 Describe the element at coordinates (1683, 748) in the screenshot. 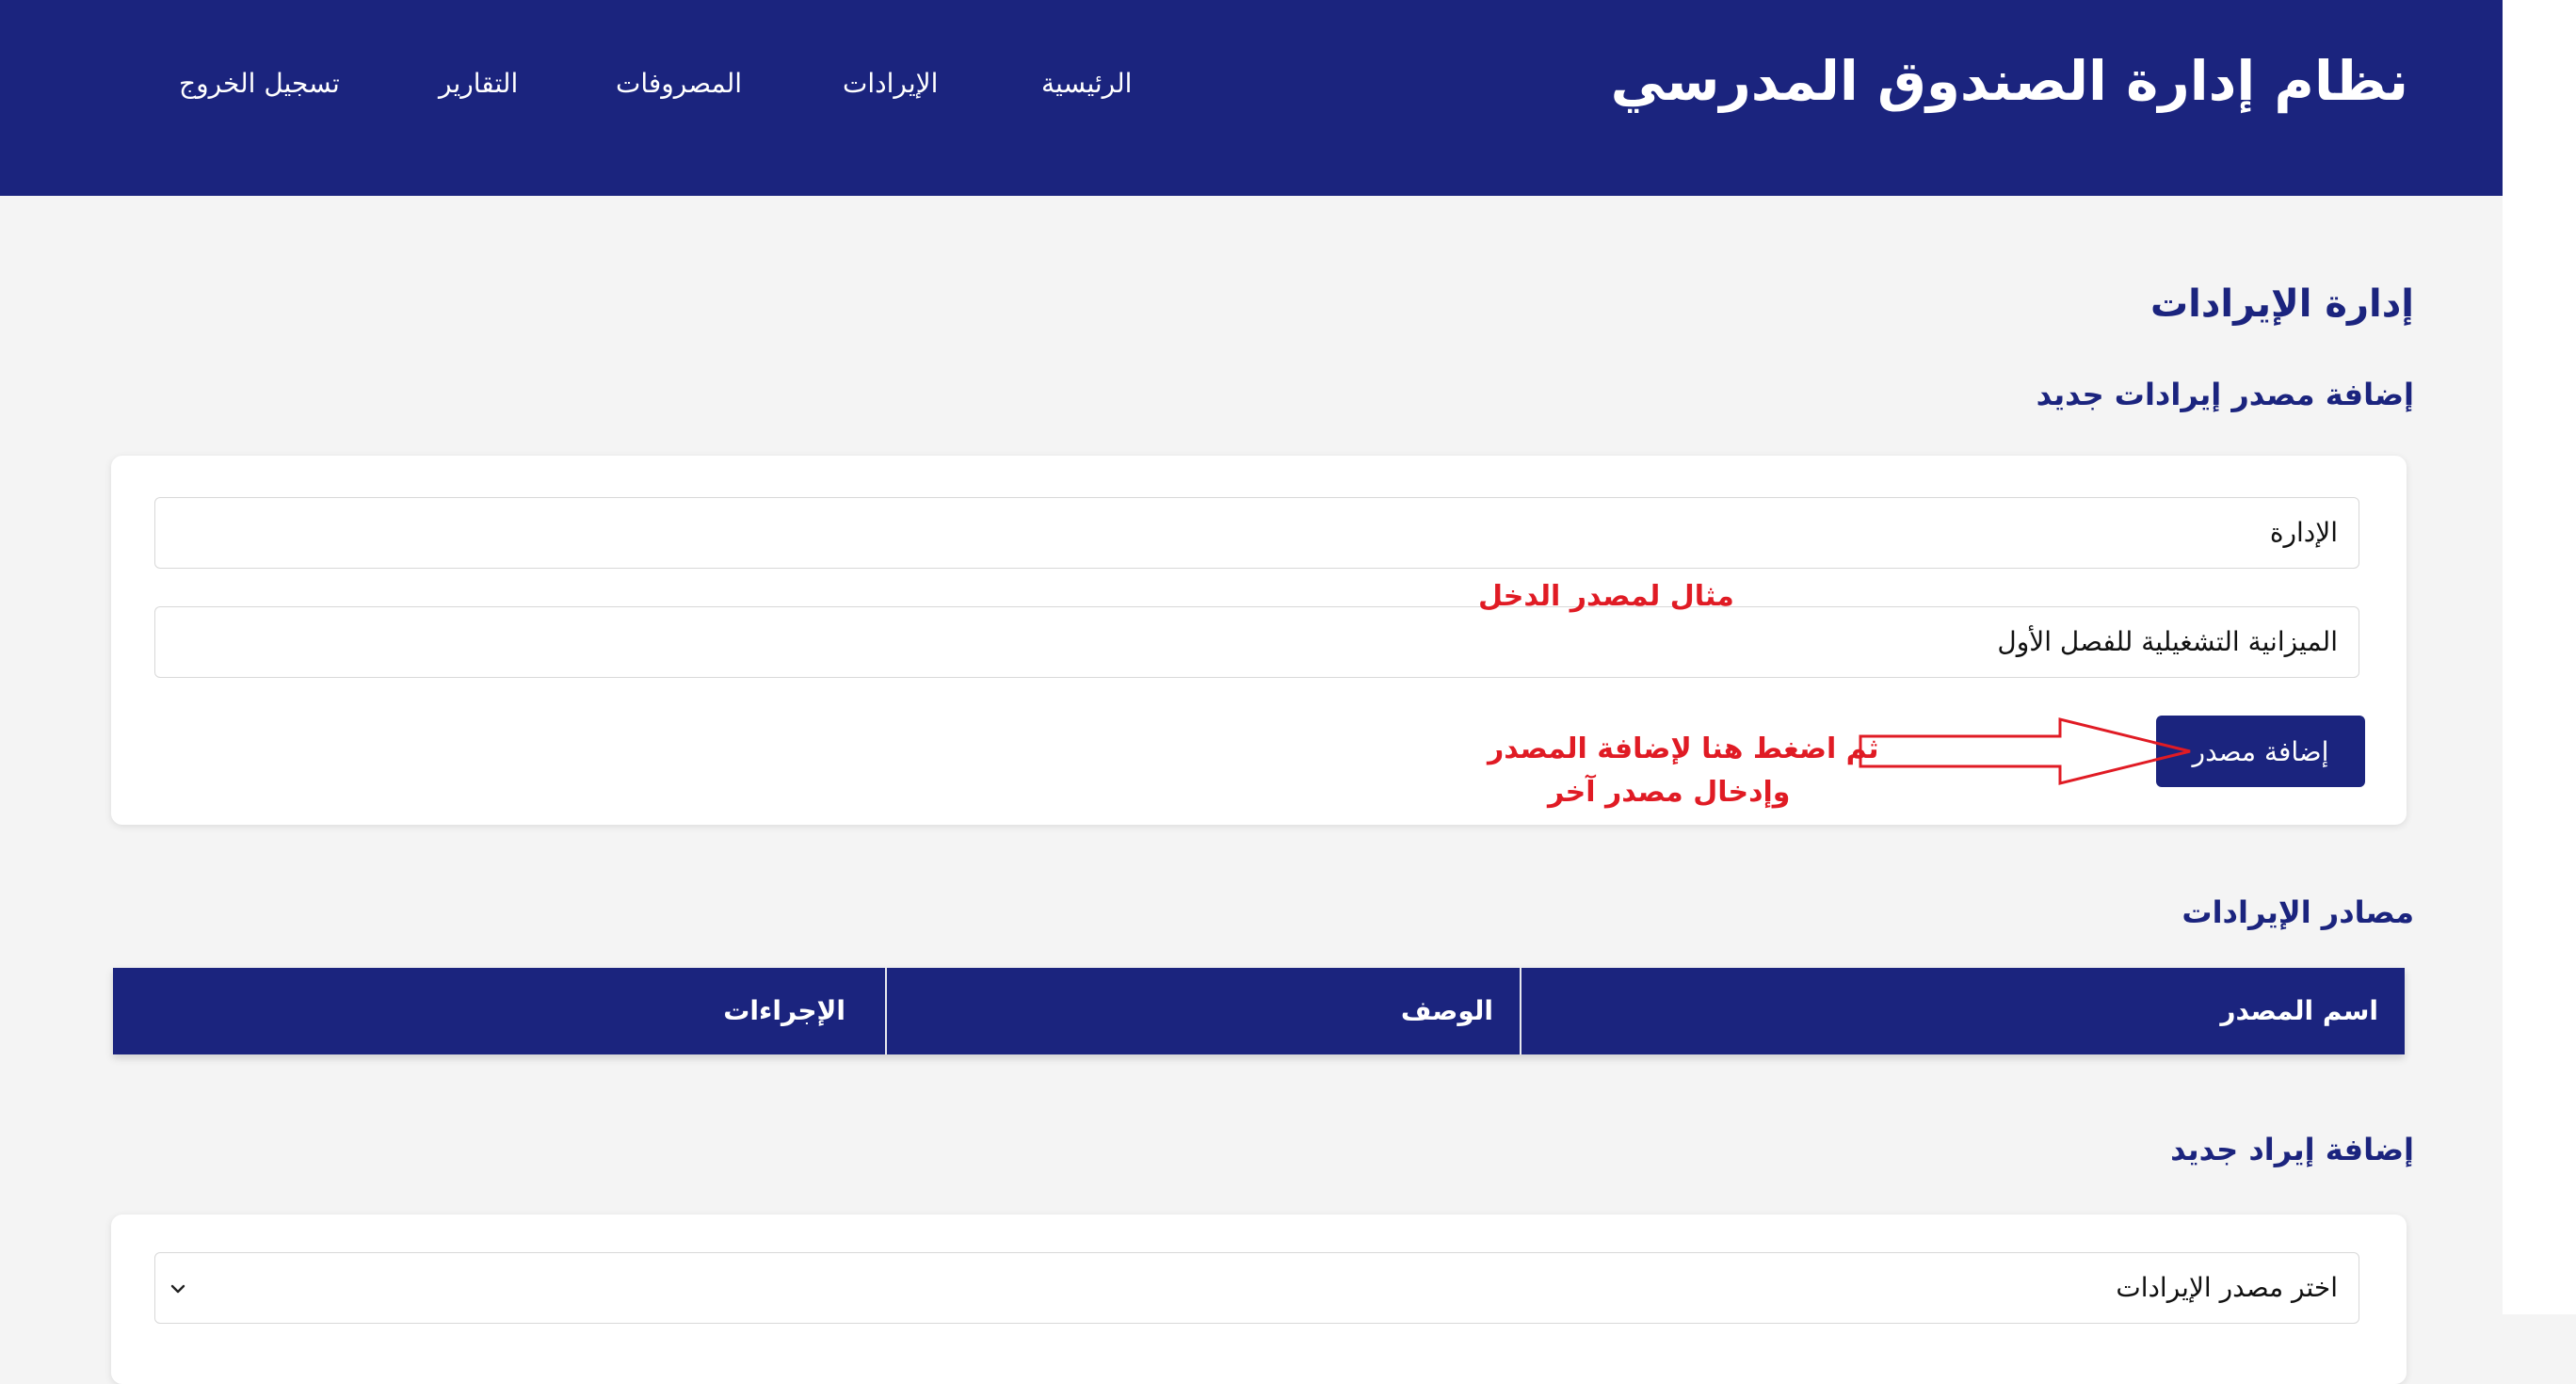

I see `instruction-annotation-line1: ثم اضغط هنا لإضافة المصدر` at that location.